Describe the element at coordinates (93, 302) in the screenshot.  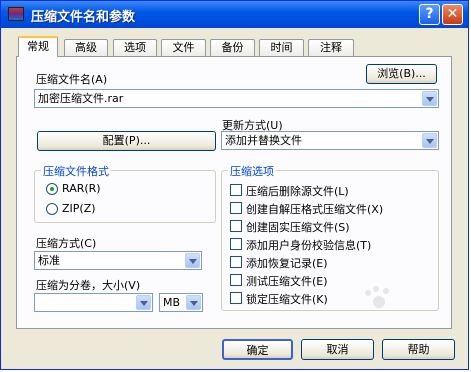
I see `split-volumes-combo` at that location.